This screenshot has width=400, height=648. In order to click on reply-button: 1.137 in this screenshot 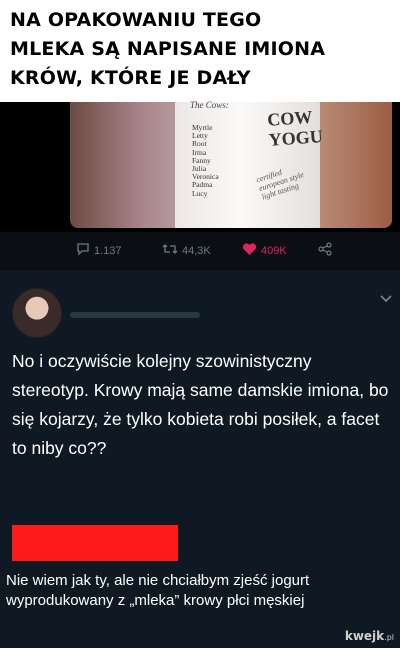, I will do `click(99, 250)`.